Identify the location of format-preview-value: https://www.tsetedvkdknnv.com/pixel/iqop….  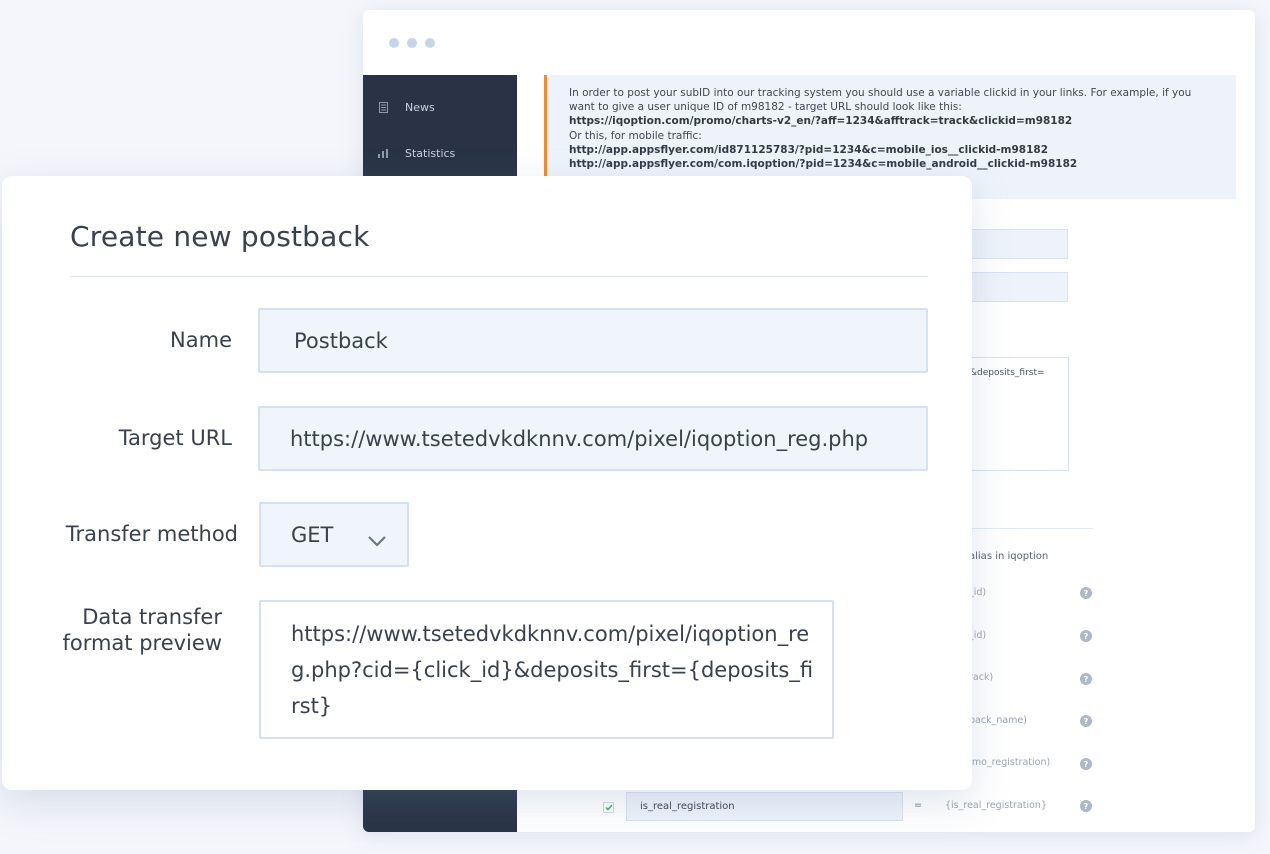
(552, 670).